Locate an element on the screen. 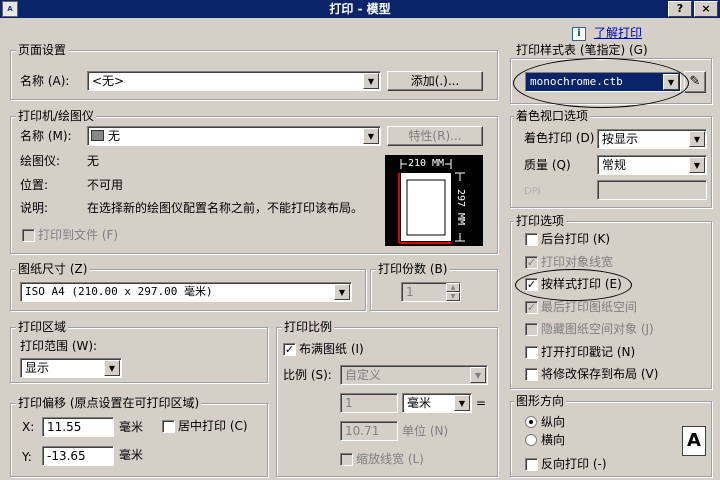 The height and width of the screenshot is (480, 720). page-setup-name-label: 名称 (A): is located at coordinates (45, 81).